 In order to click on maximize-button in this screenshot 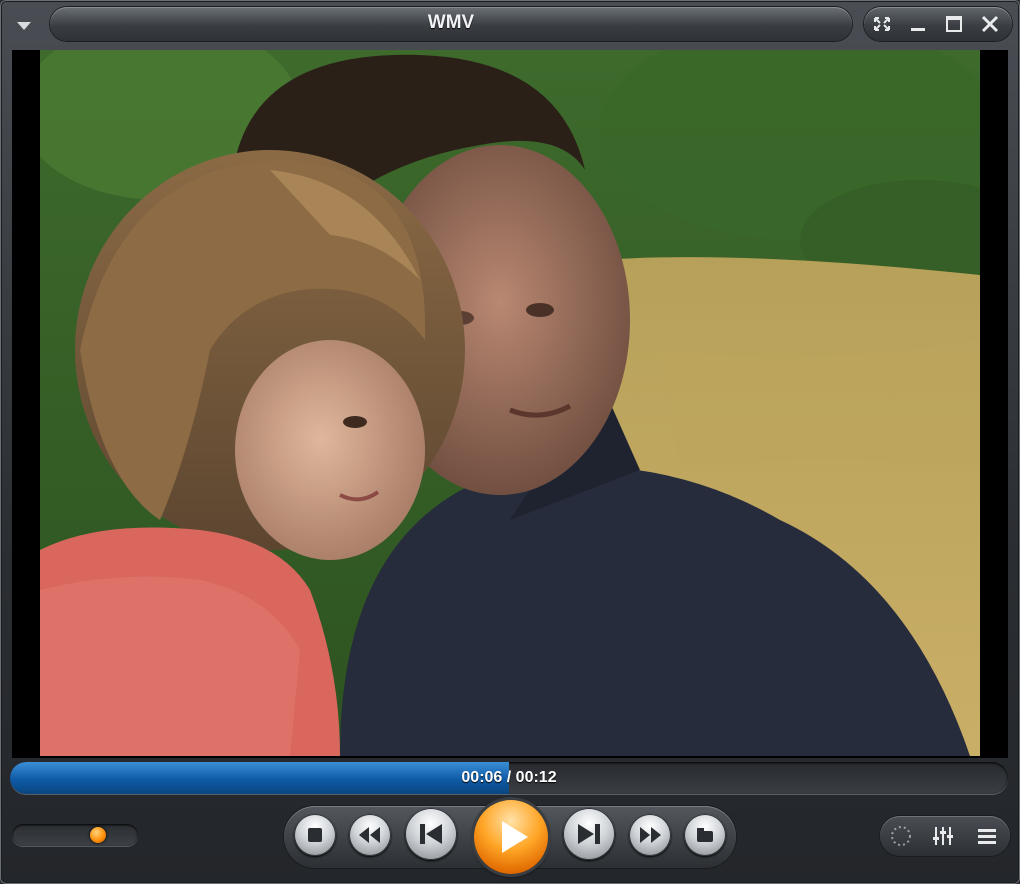, I will do `click(954, 24)`.